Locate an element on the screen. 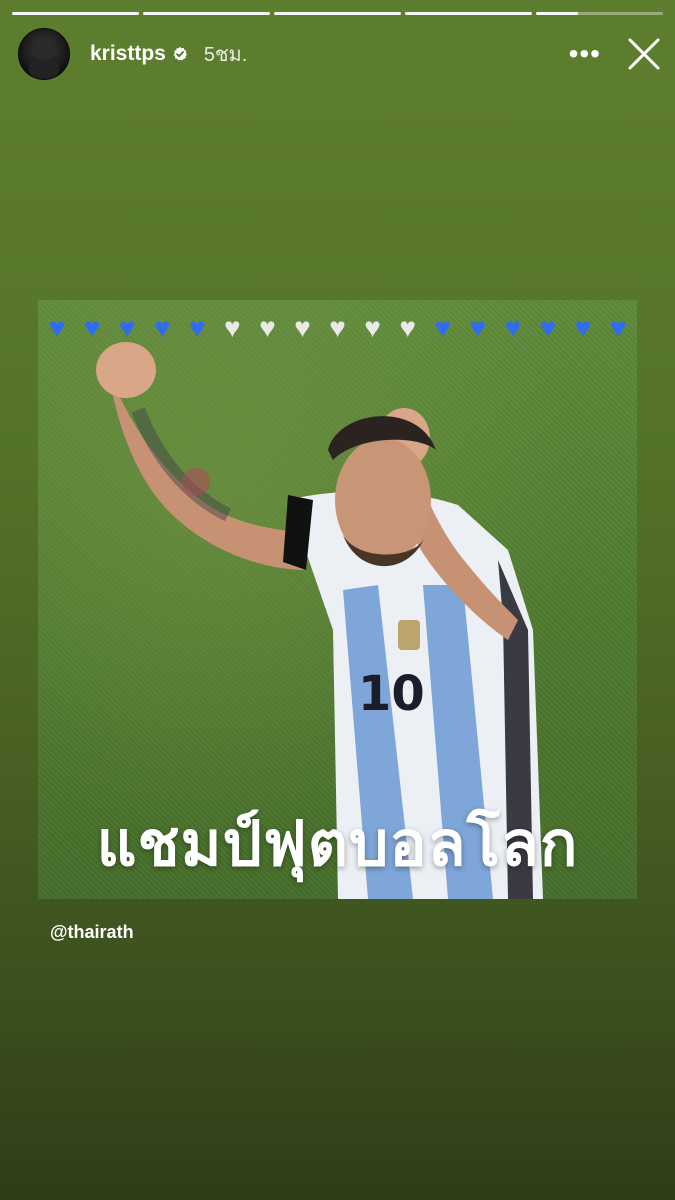 This screenshot has width=675, height=1200. verified-badge-icon is located at coordinates (180, 53).